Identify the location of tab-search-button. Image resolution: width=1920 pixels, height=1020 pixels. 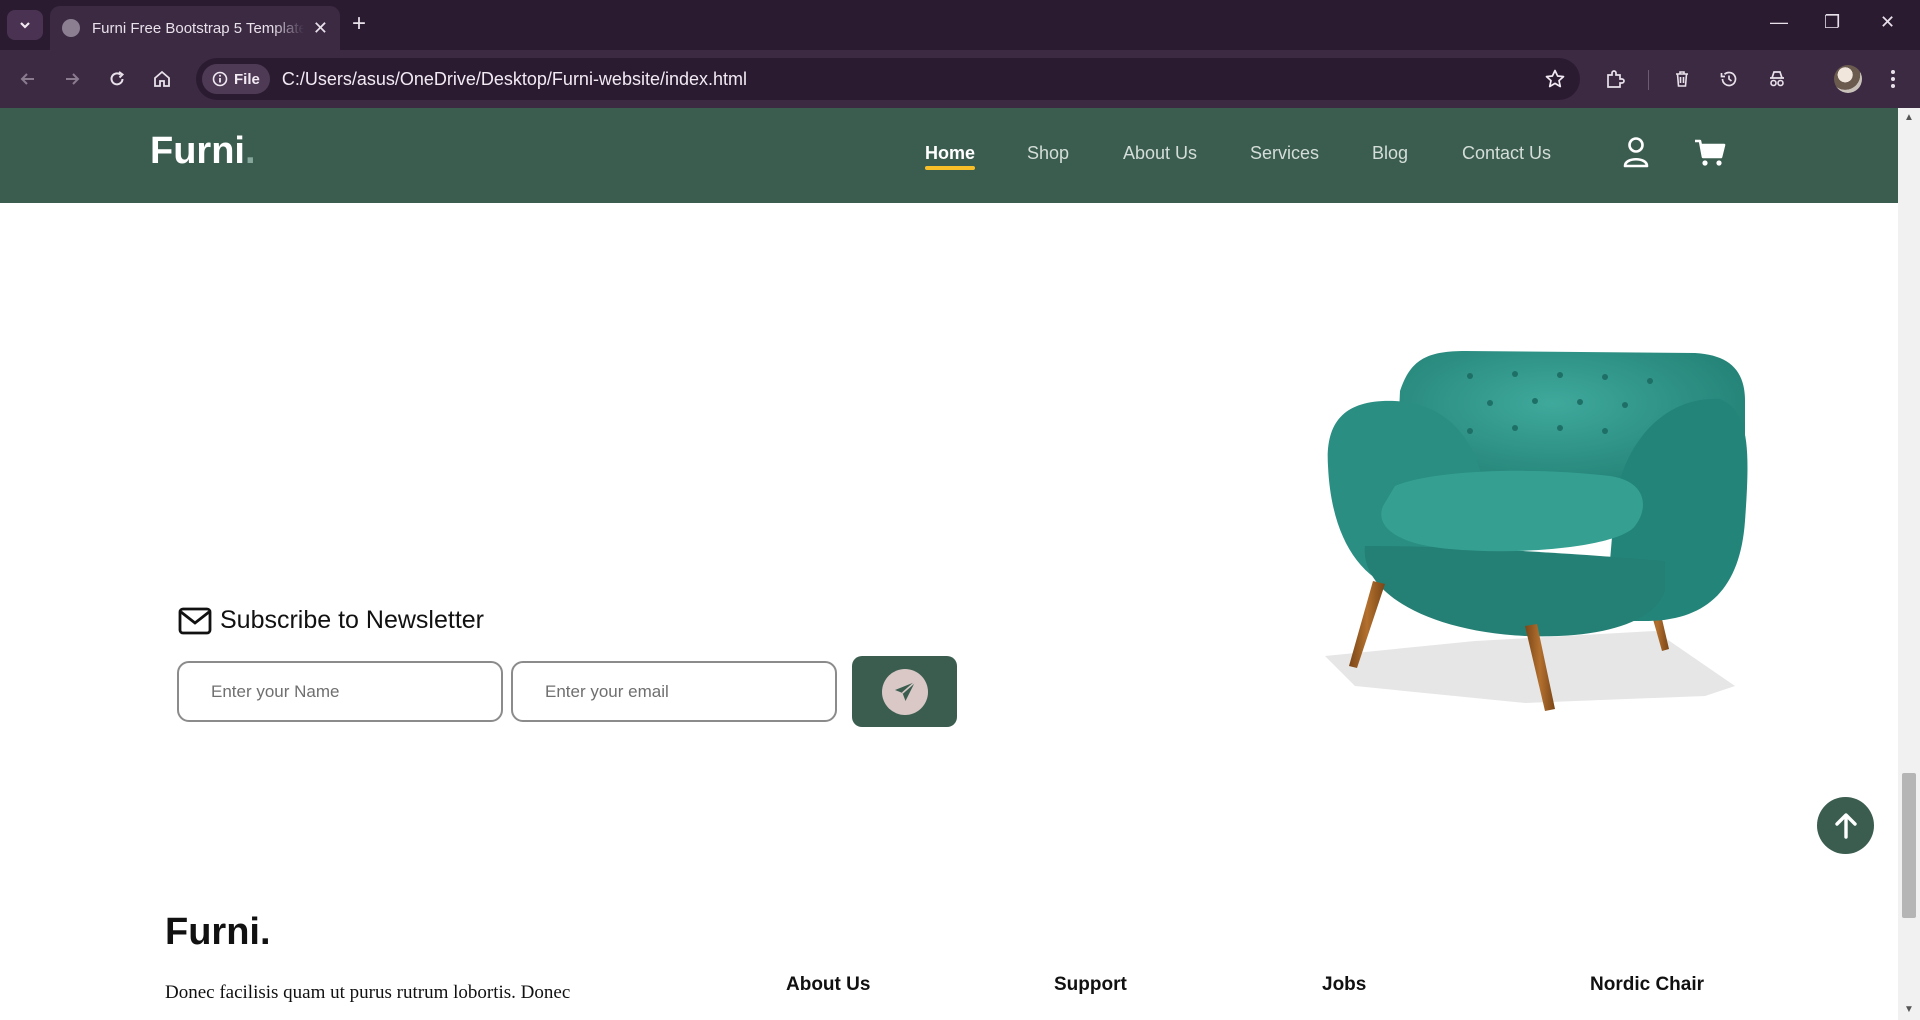
(25, 25).